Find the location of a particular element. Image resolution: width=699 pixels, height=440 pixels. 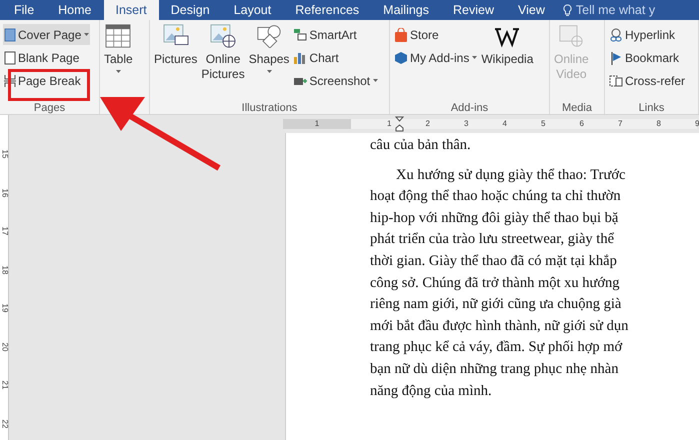

ribbon-tab: References is located at coordinates (327, 10).